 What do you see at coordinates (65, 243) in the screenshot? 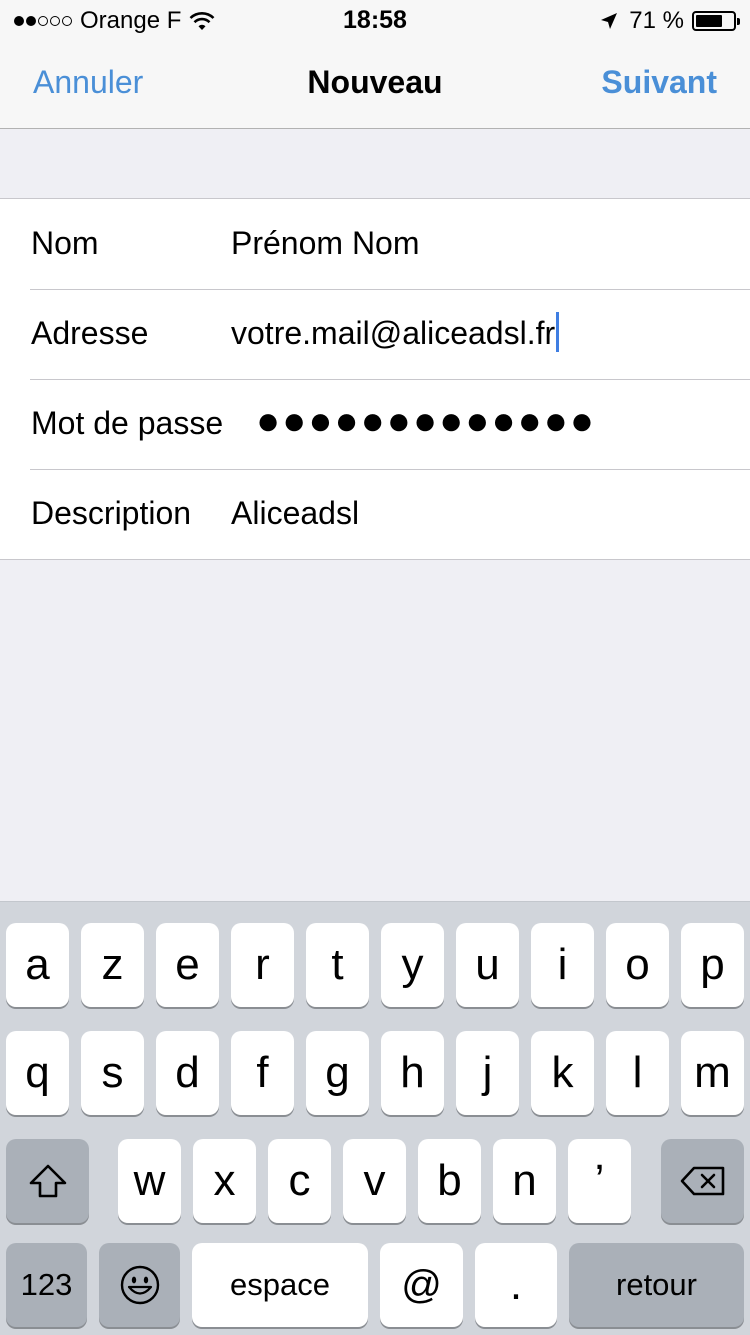
I see `name-label: Nom` at bounding box center [65, 243].